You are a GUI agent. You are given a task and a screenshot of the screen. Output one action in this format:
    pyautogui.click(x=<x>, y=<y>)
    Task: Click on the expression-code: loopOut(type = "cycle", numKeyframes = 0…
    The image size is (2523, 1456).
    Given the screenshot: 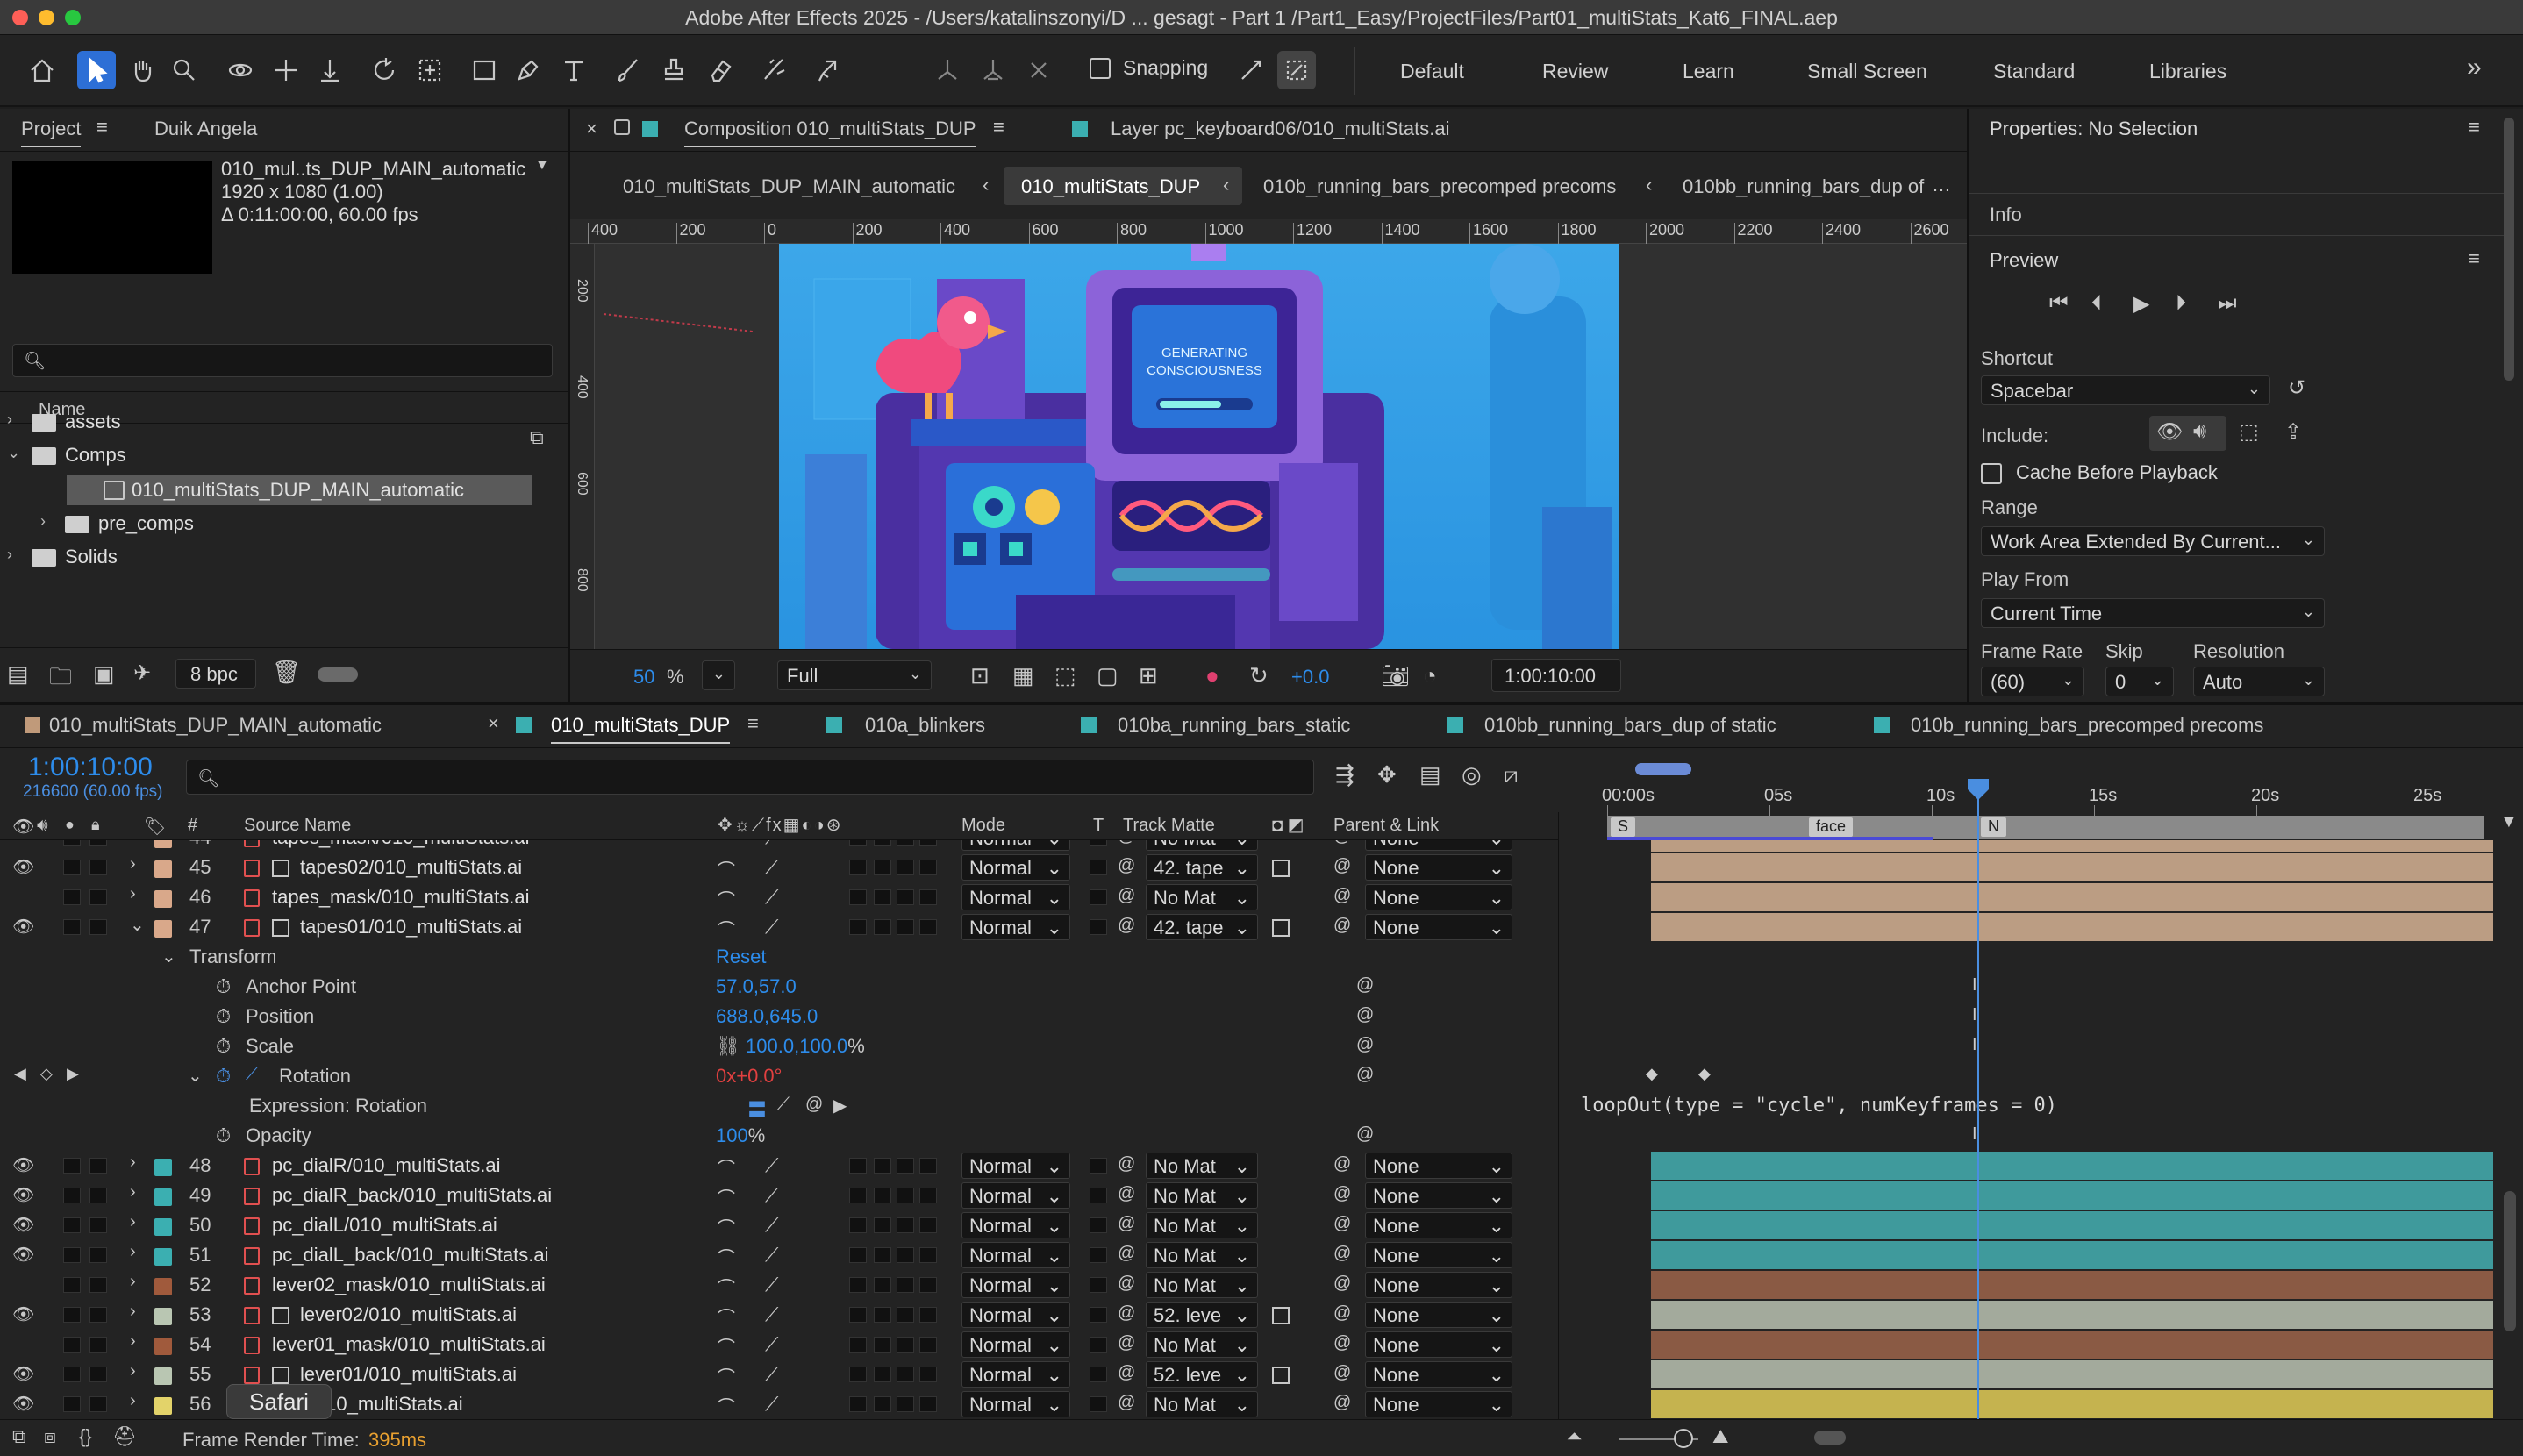 What is the action you would take?
    pyautogui.click(x=1819, y=1106)
    